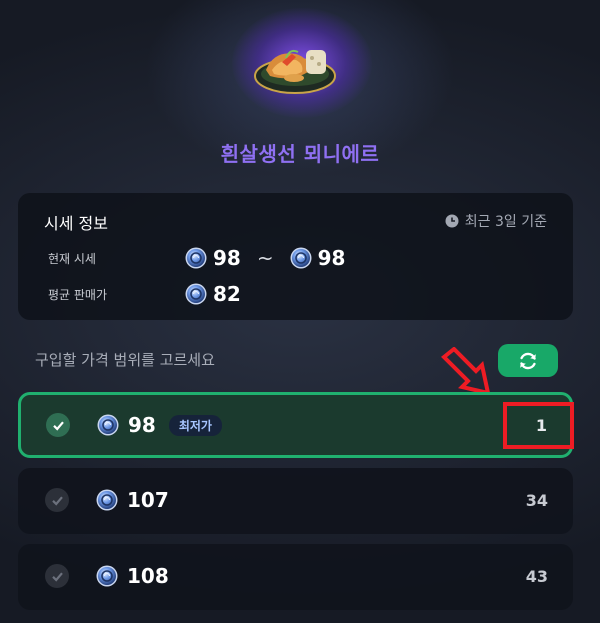  Describe the element at coordinates (148, 576) in the screenshot. I see `option-price: 108` at that location.